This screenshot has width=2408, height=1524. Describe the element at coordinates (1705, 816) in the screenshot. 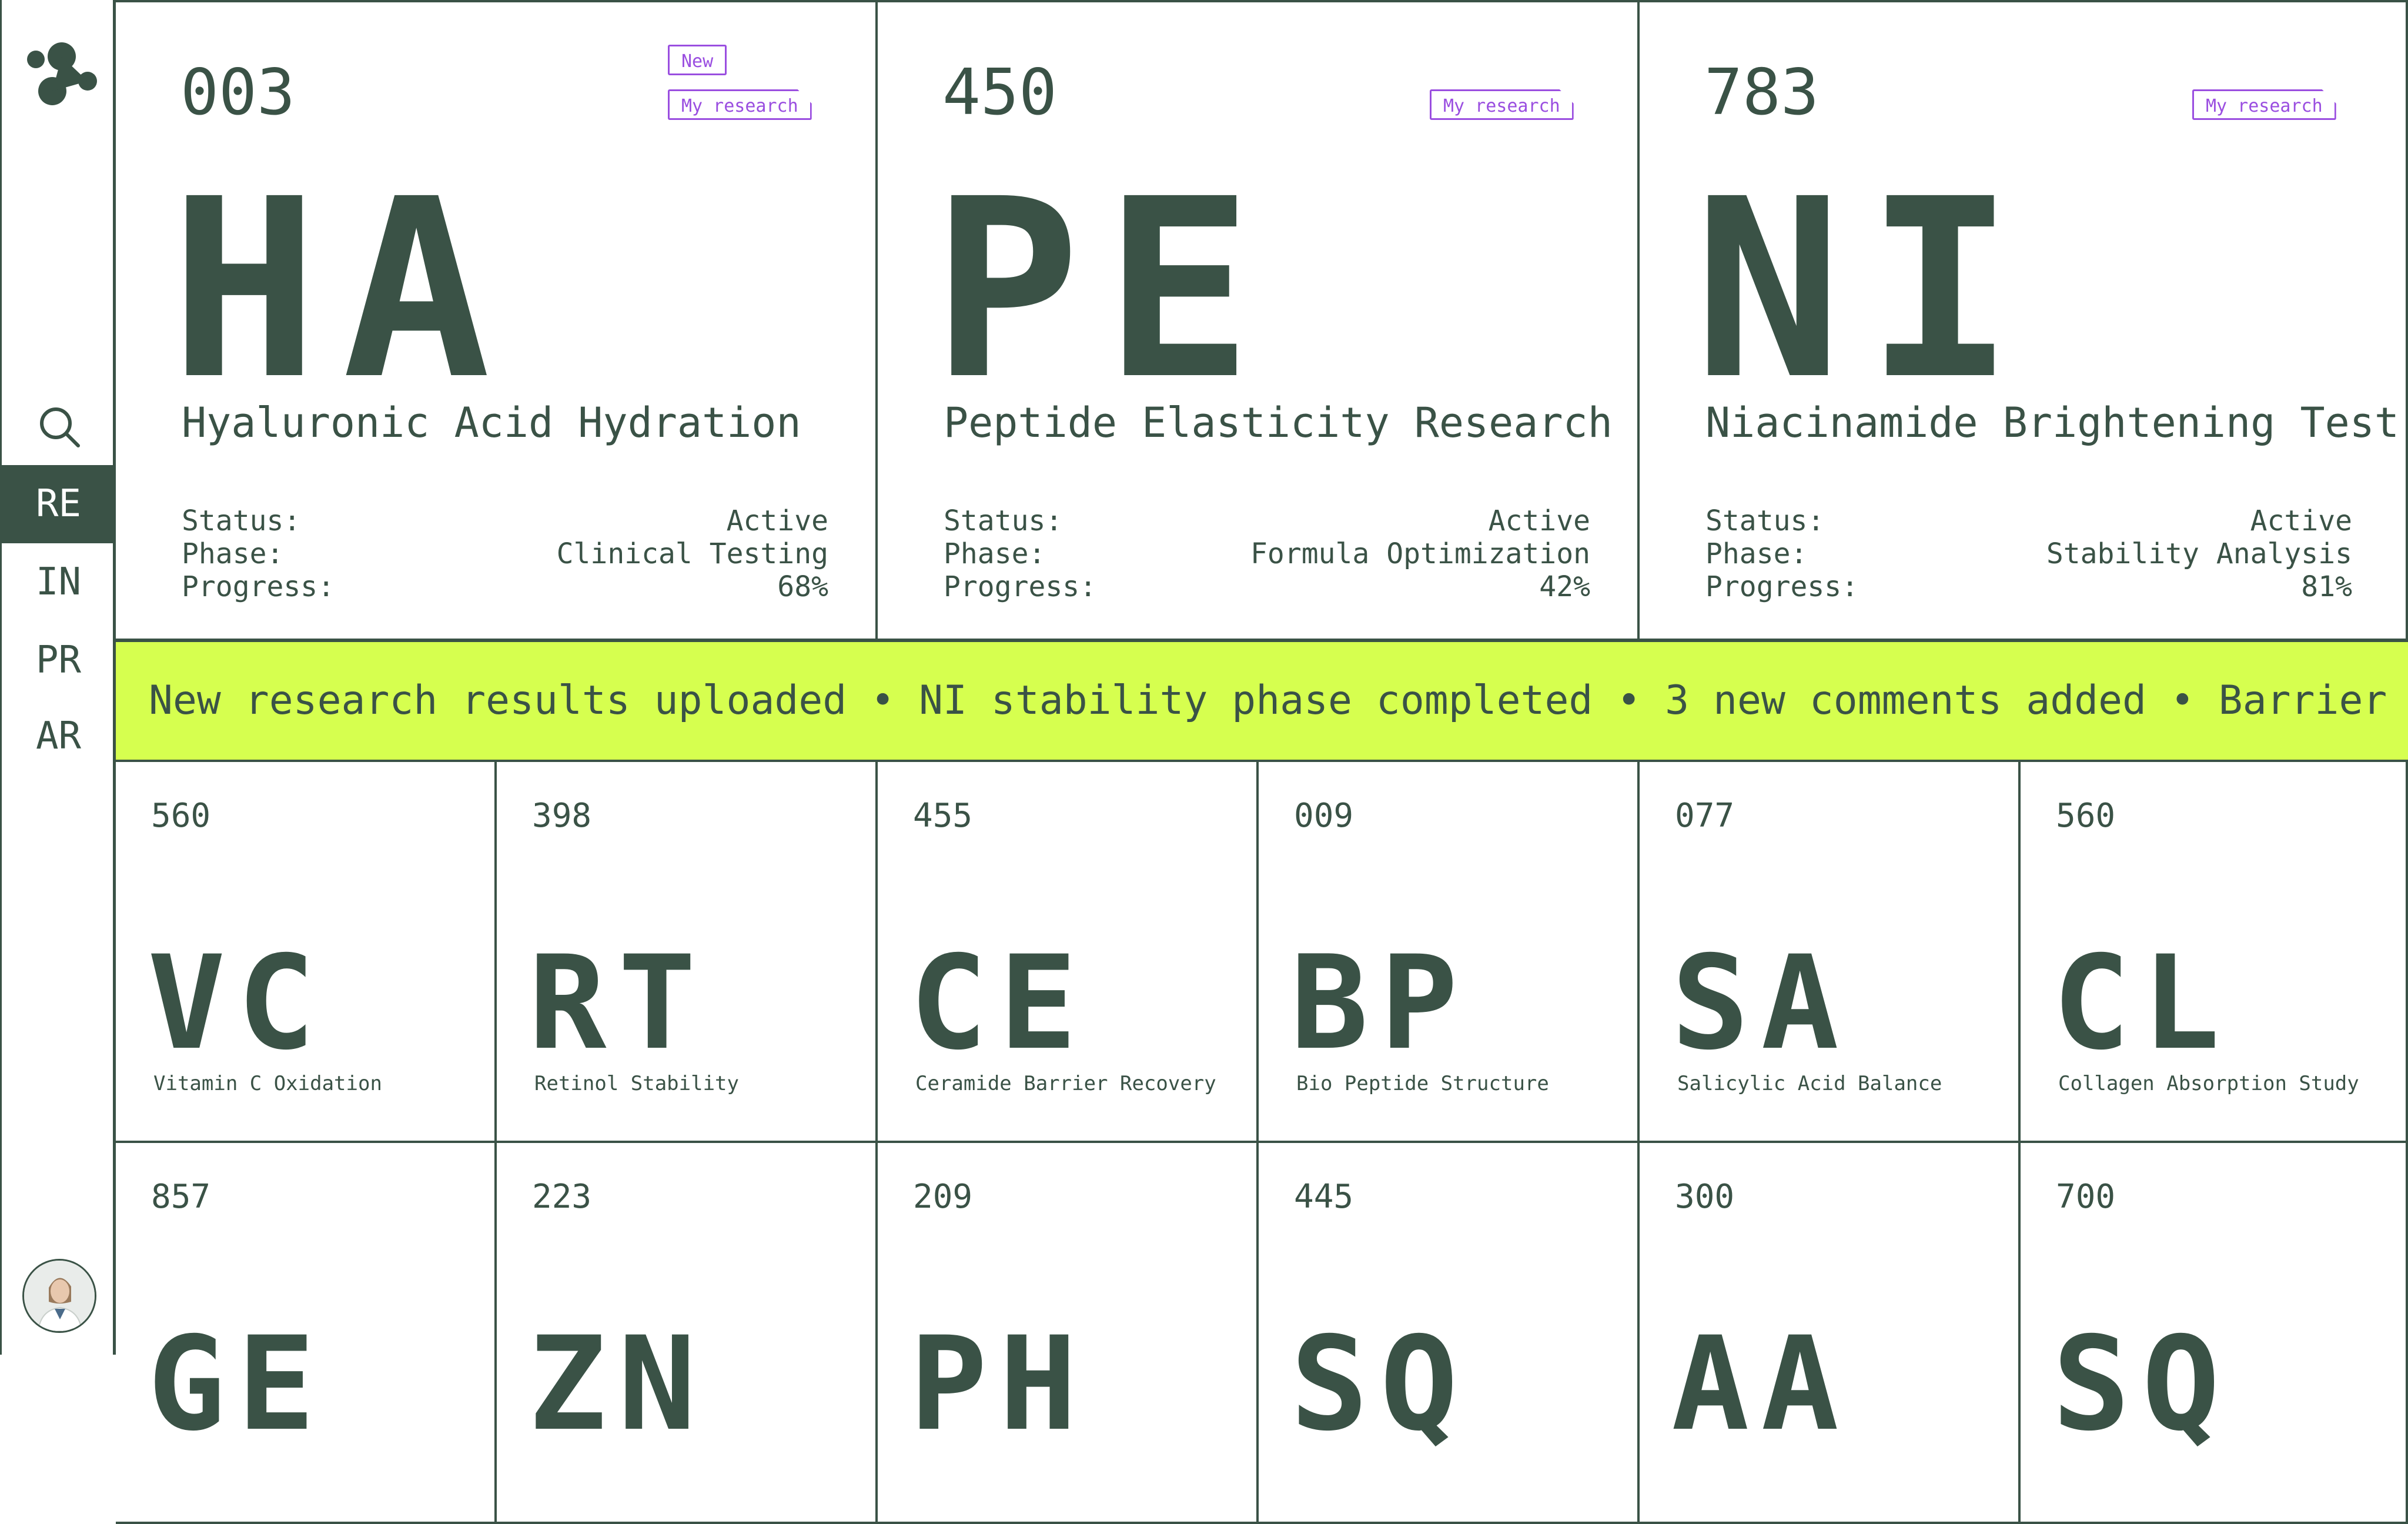

I see `card-code: 077` at that location.